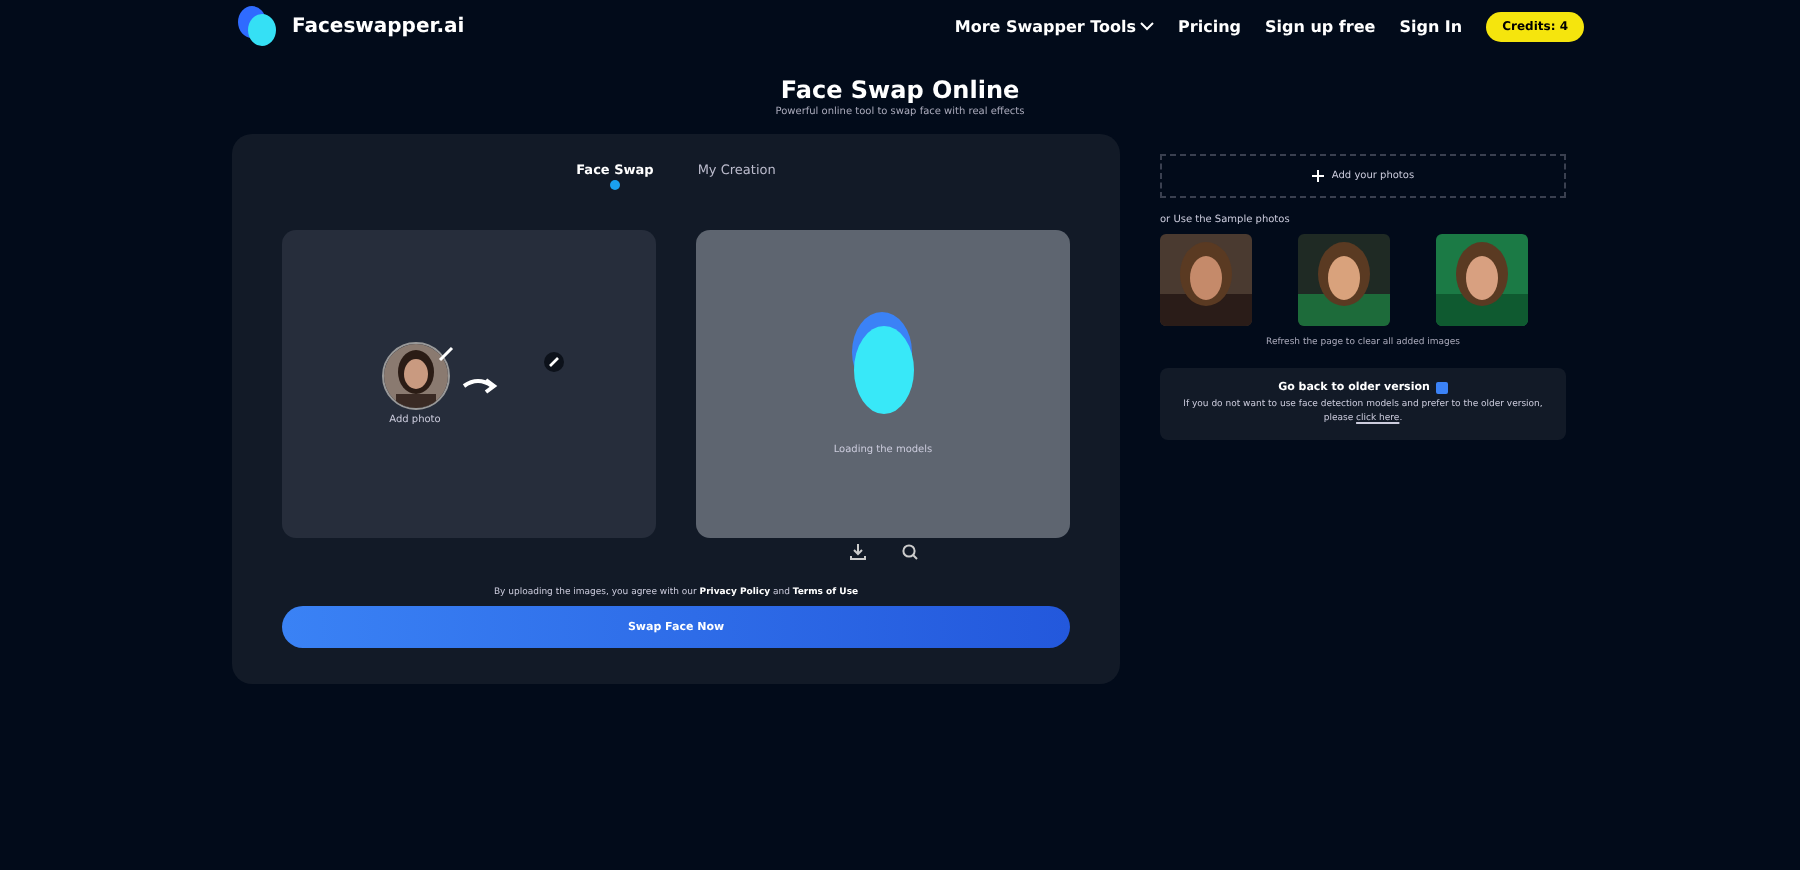 The height and width of the screenshot is (870, 1800). What do you see at coordinates (1054, 26) in the screenshot?
I see `nav-link: More Swapper Tools` at bounding box center [1054, 26].